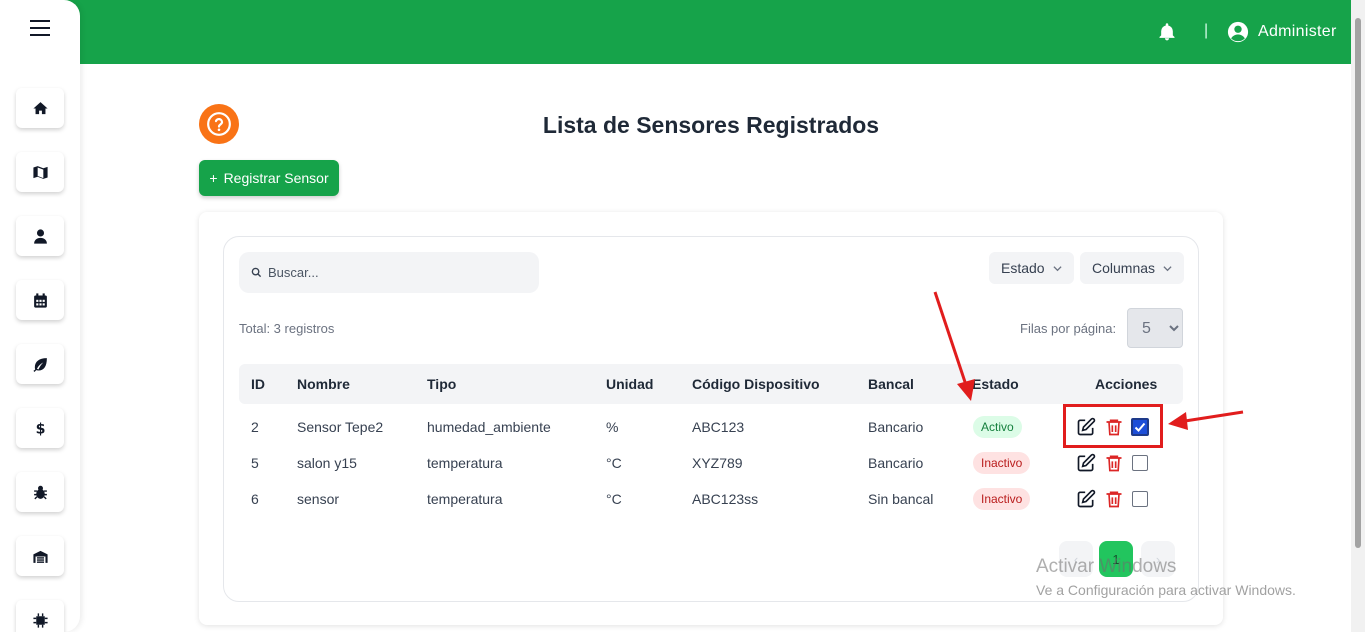  Describe the element at coordinates (318, 499) in the screenshot. I see `cell-nombre: sensor` at that location.